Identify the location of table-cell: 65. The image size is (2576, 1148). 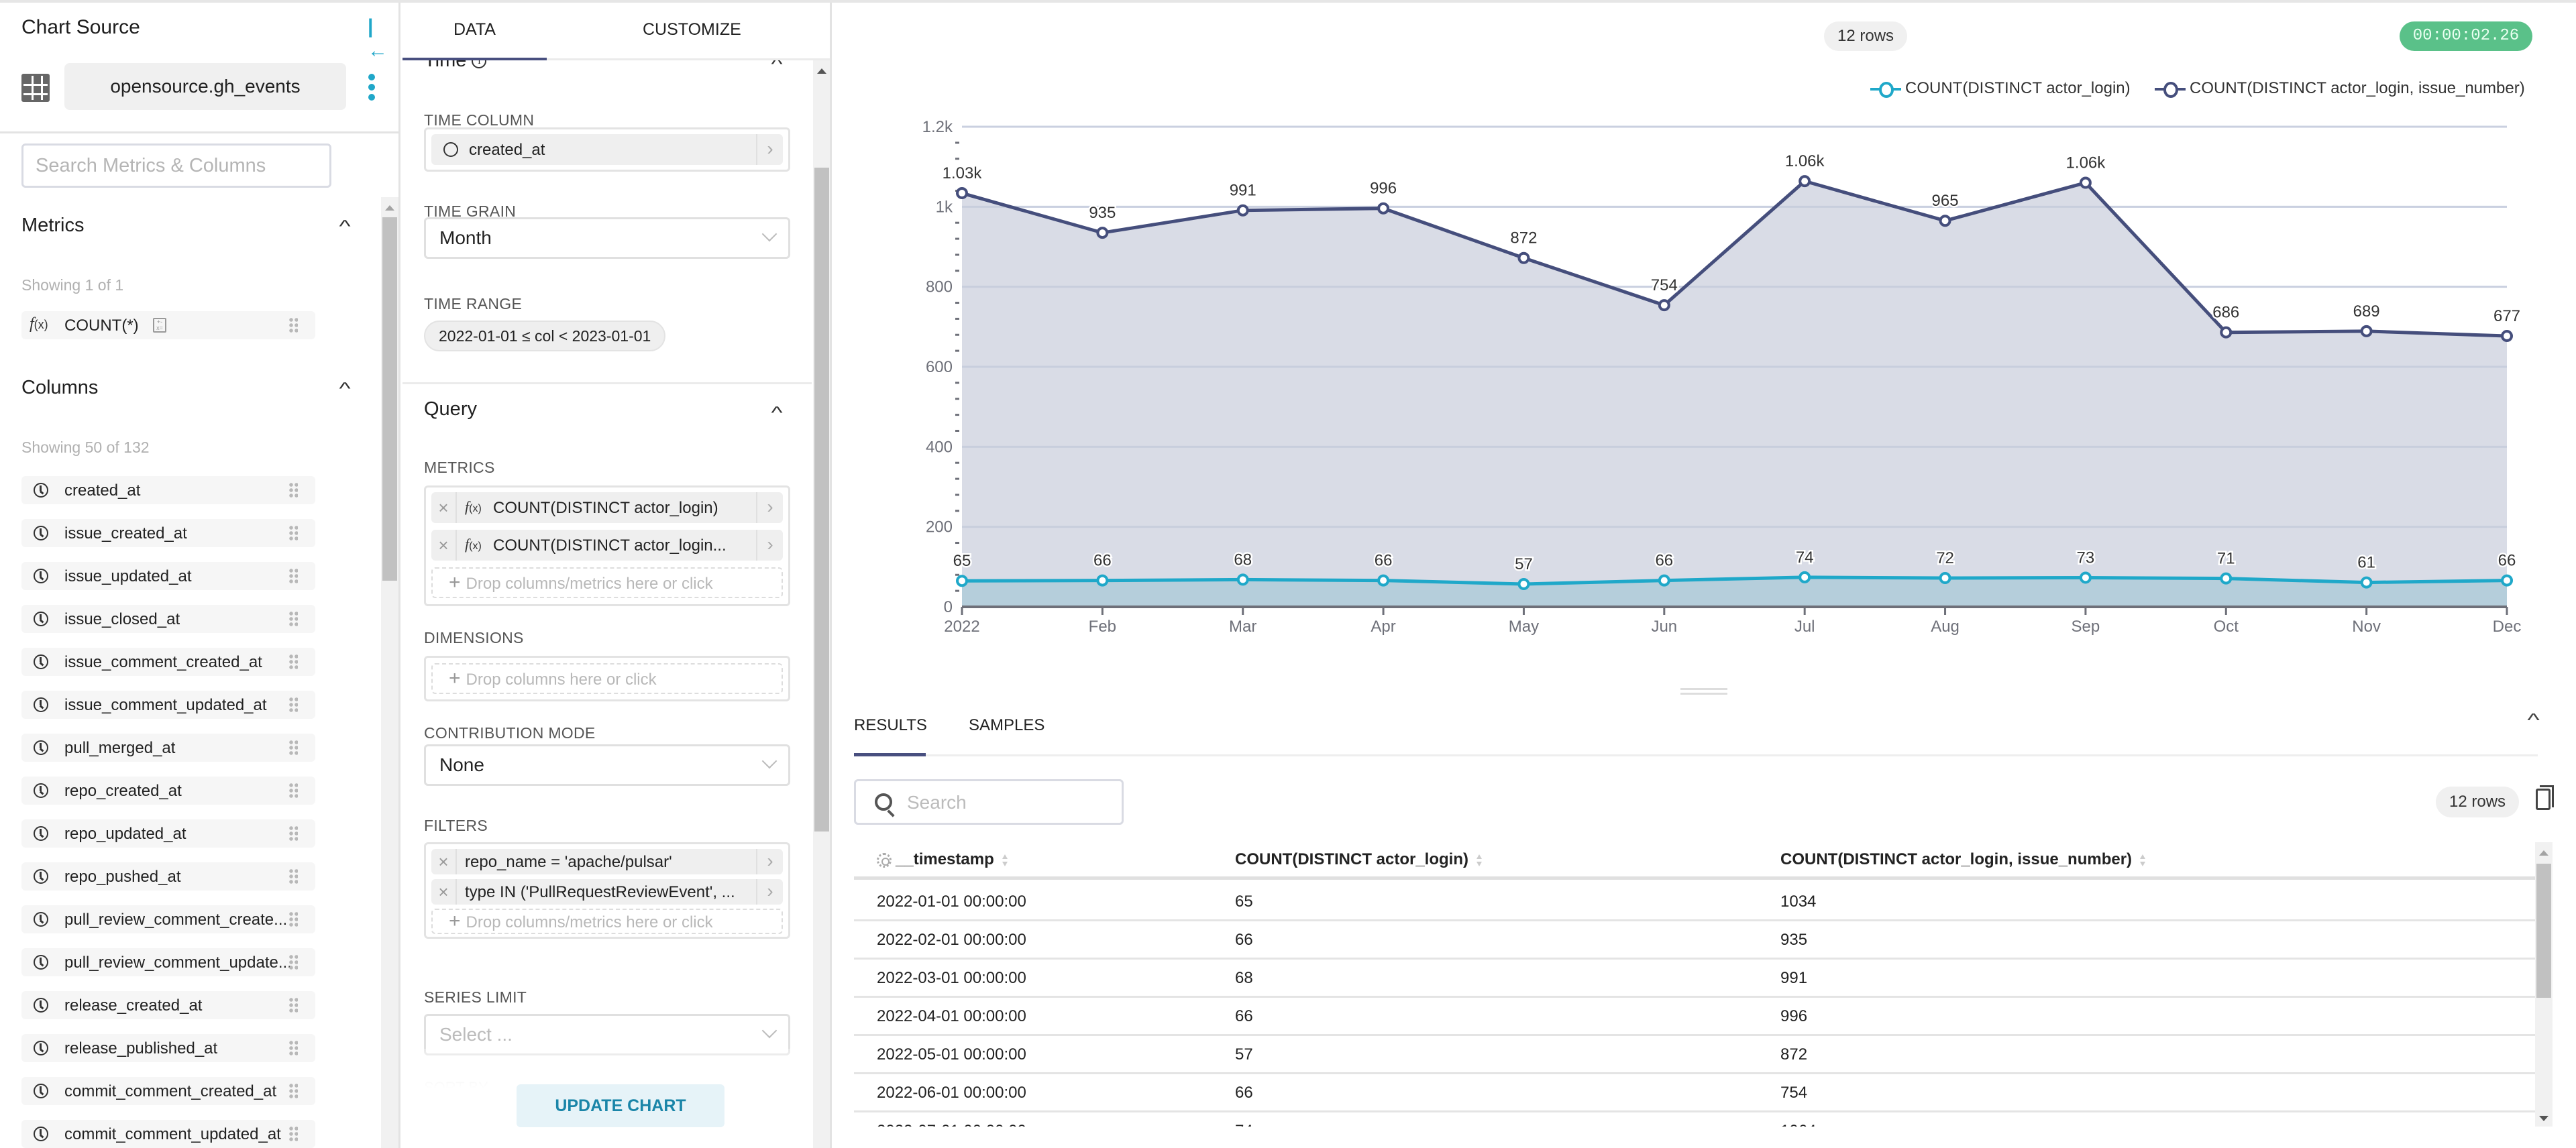
(1244, 902).